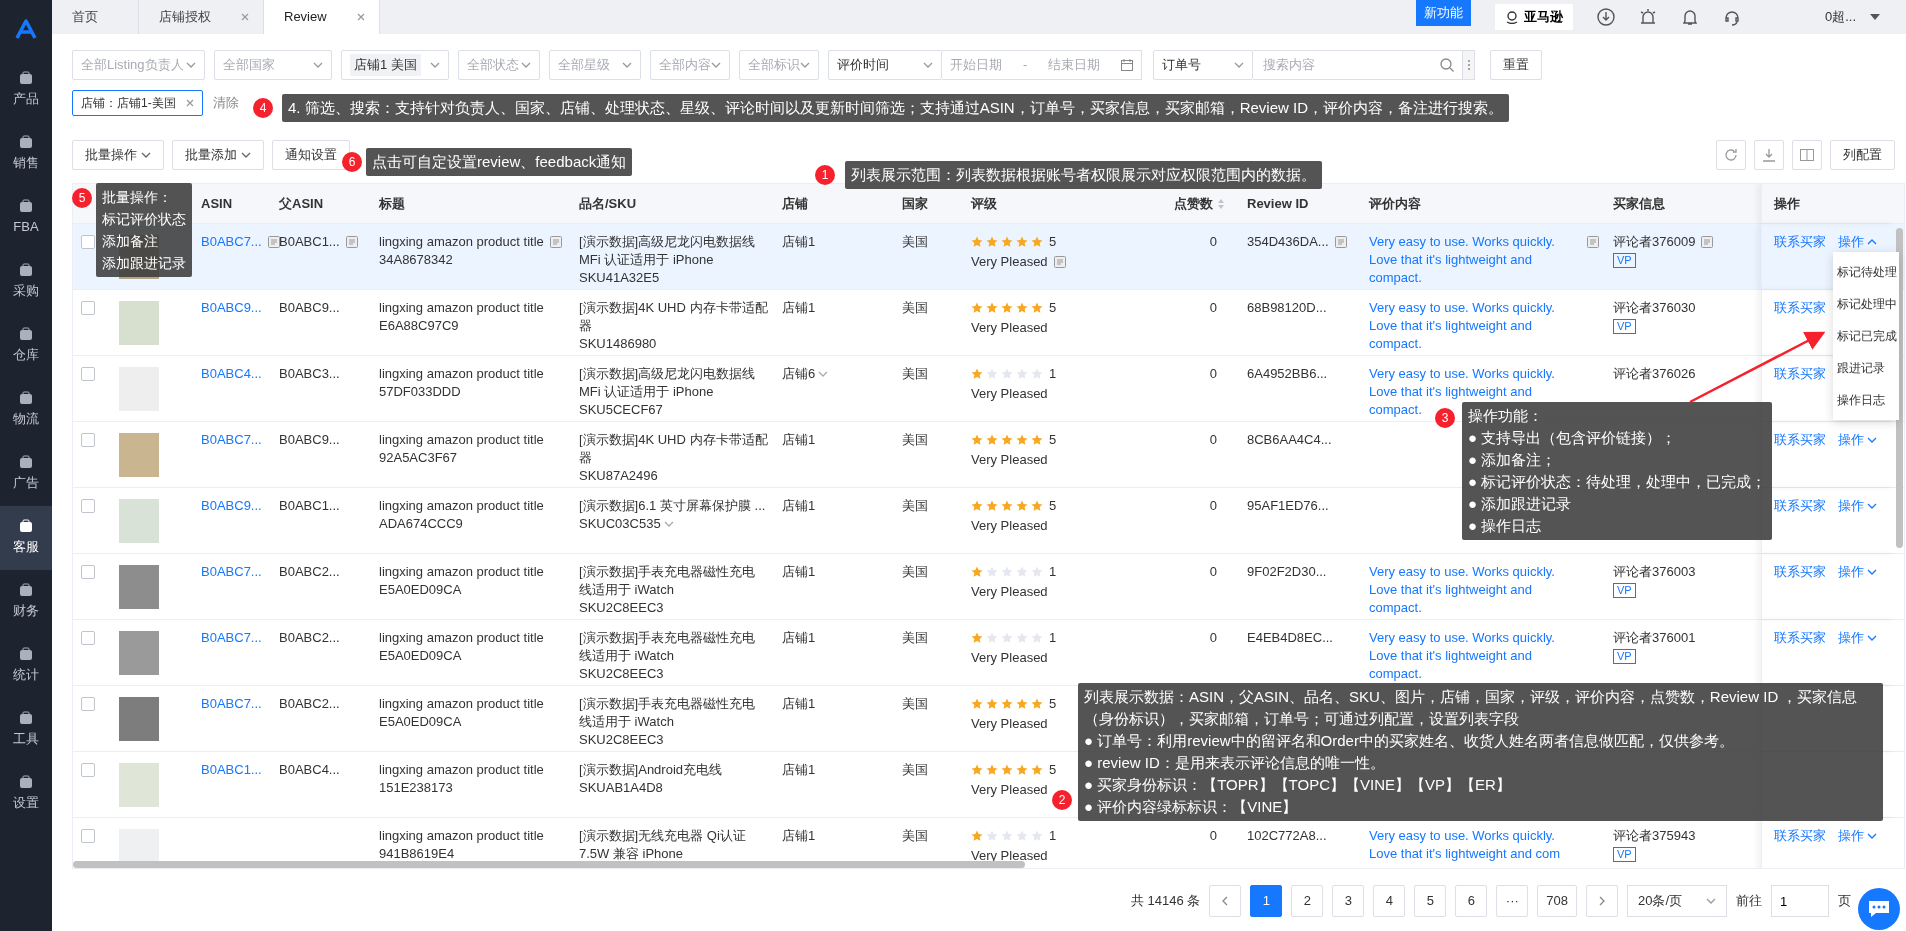 The height and width of the screenshot is (931, 1906). I want to click on chat-button, so click(1879, 909).